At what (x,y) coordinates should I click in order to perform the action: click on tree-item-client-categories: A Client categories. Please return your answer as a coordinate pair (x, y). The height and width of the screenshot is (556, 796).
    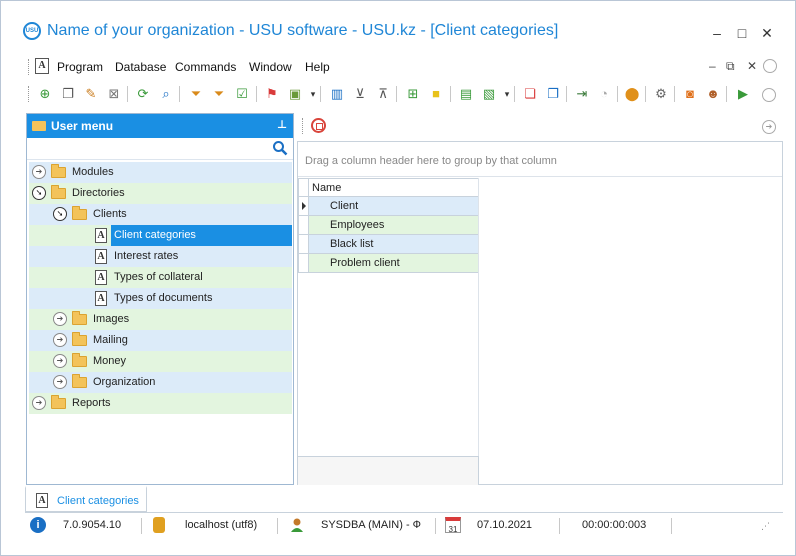
    Looking at the image, I should click on (160, 235).